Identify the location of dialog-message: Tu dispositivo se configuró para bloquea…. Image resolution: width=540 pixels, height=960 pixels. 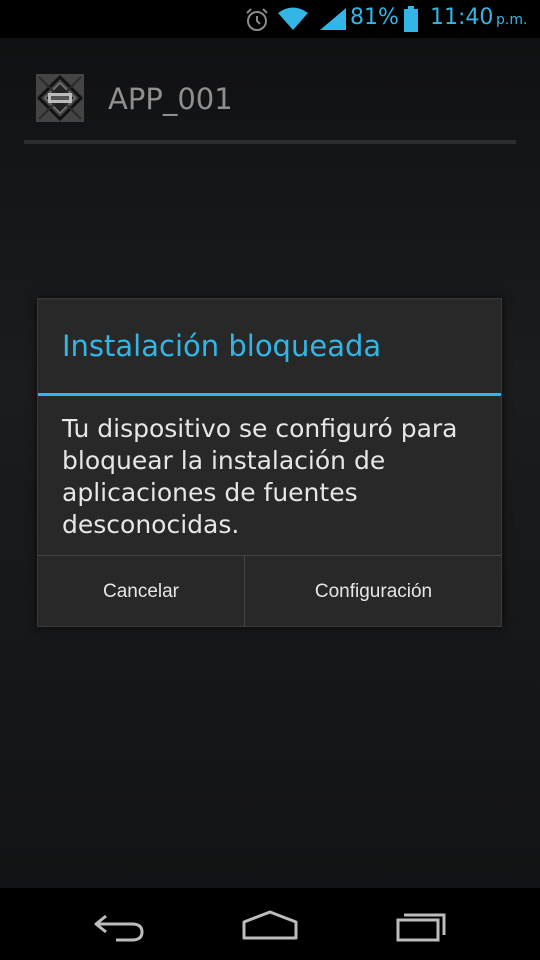
(260, 476).